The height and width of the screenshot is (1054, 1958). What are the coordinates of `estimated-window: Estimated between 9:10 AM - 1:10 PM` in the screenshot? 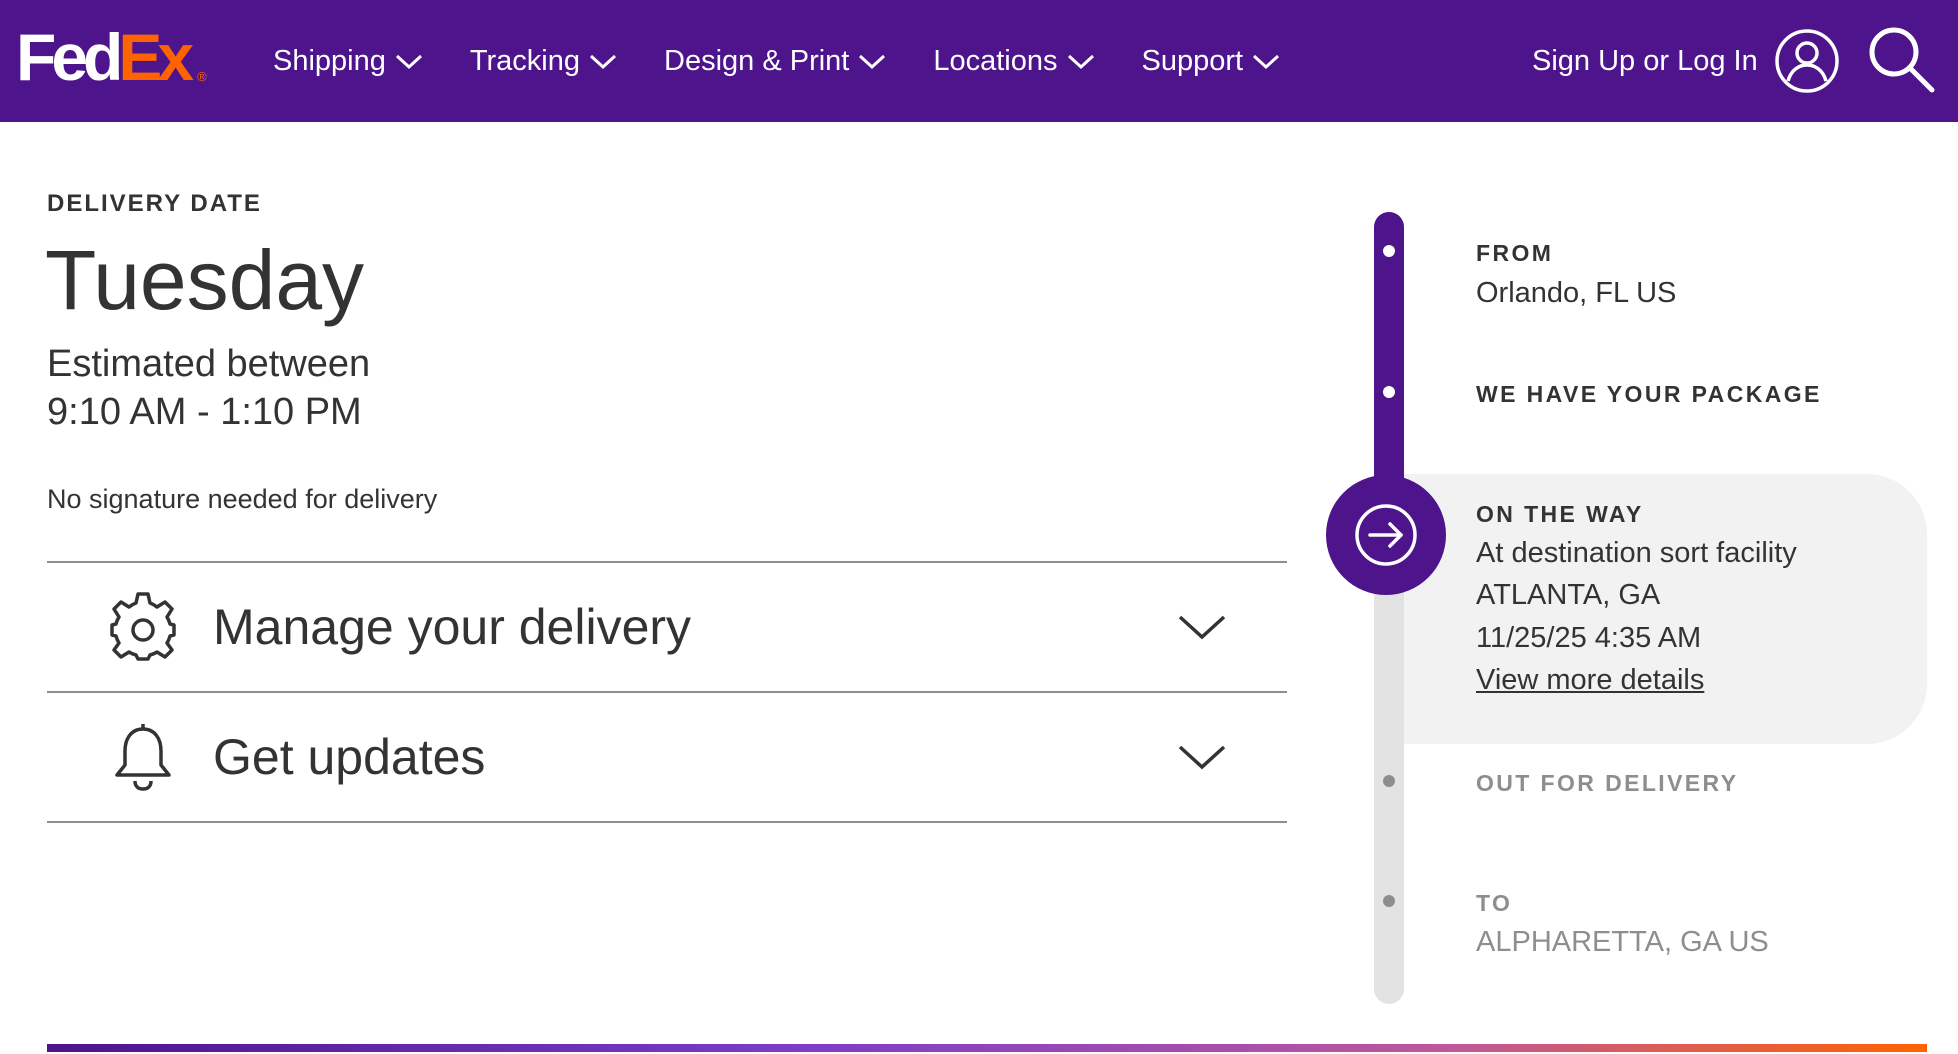 It's located at (208, 388).